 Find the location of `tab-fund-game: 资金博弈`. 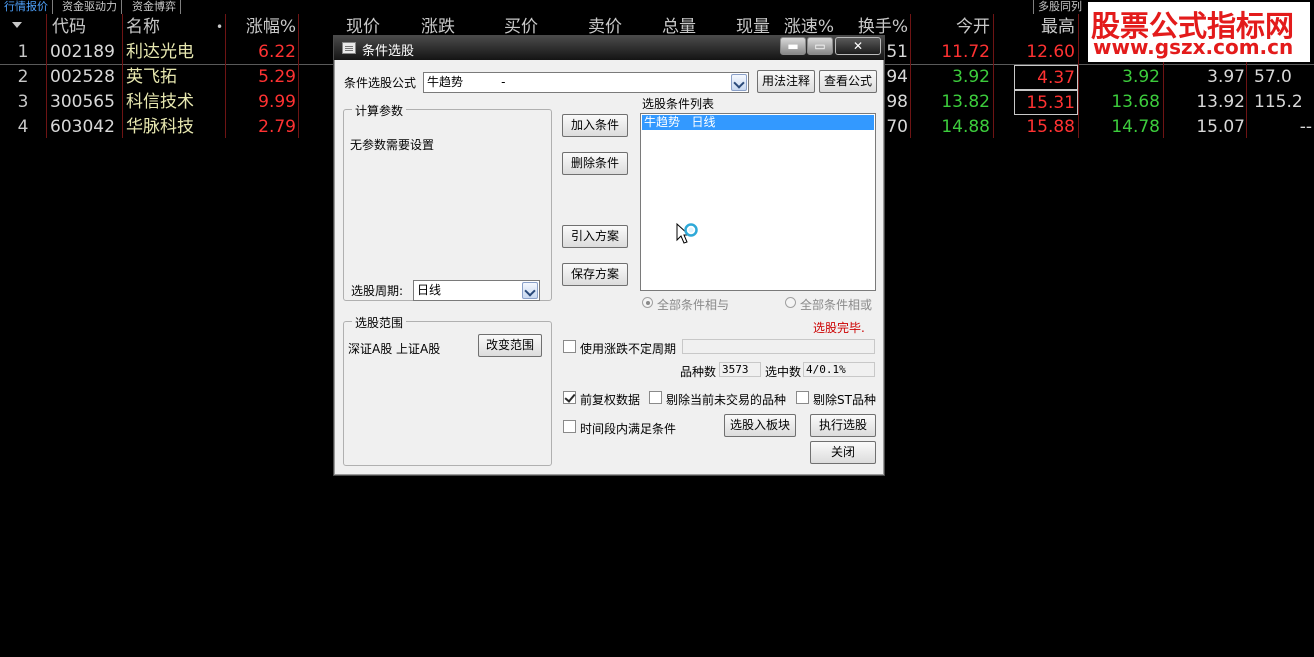

tab-fund-game: 资金博弈 is located at coordinates (154, 7).